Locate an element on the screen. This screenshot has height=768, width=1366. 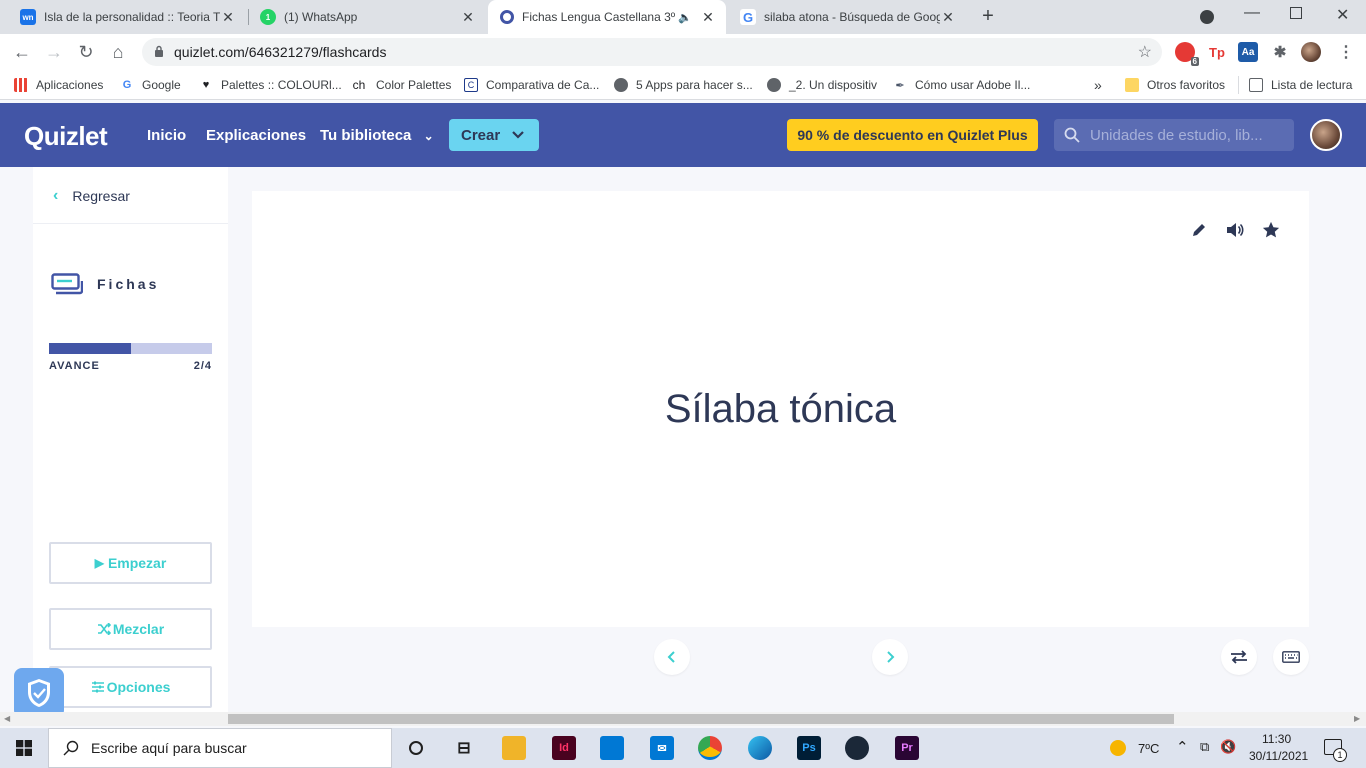
crear-button: Crear is located at coordinates (494, 135).